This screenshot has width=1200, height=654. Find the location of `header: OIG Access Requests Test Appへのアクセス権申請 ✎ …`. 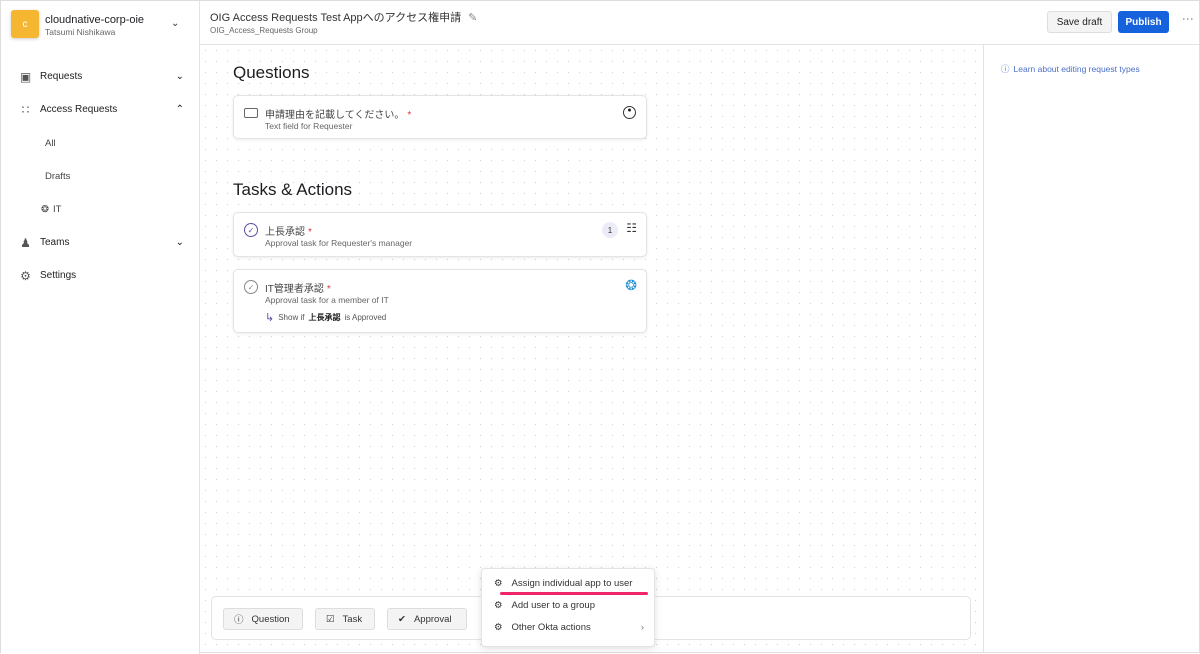

header: OIG Access Requests Test Appへのアクセス権申請 ✎ … is located at coordinates (699, 23).